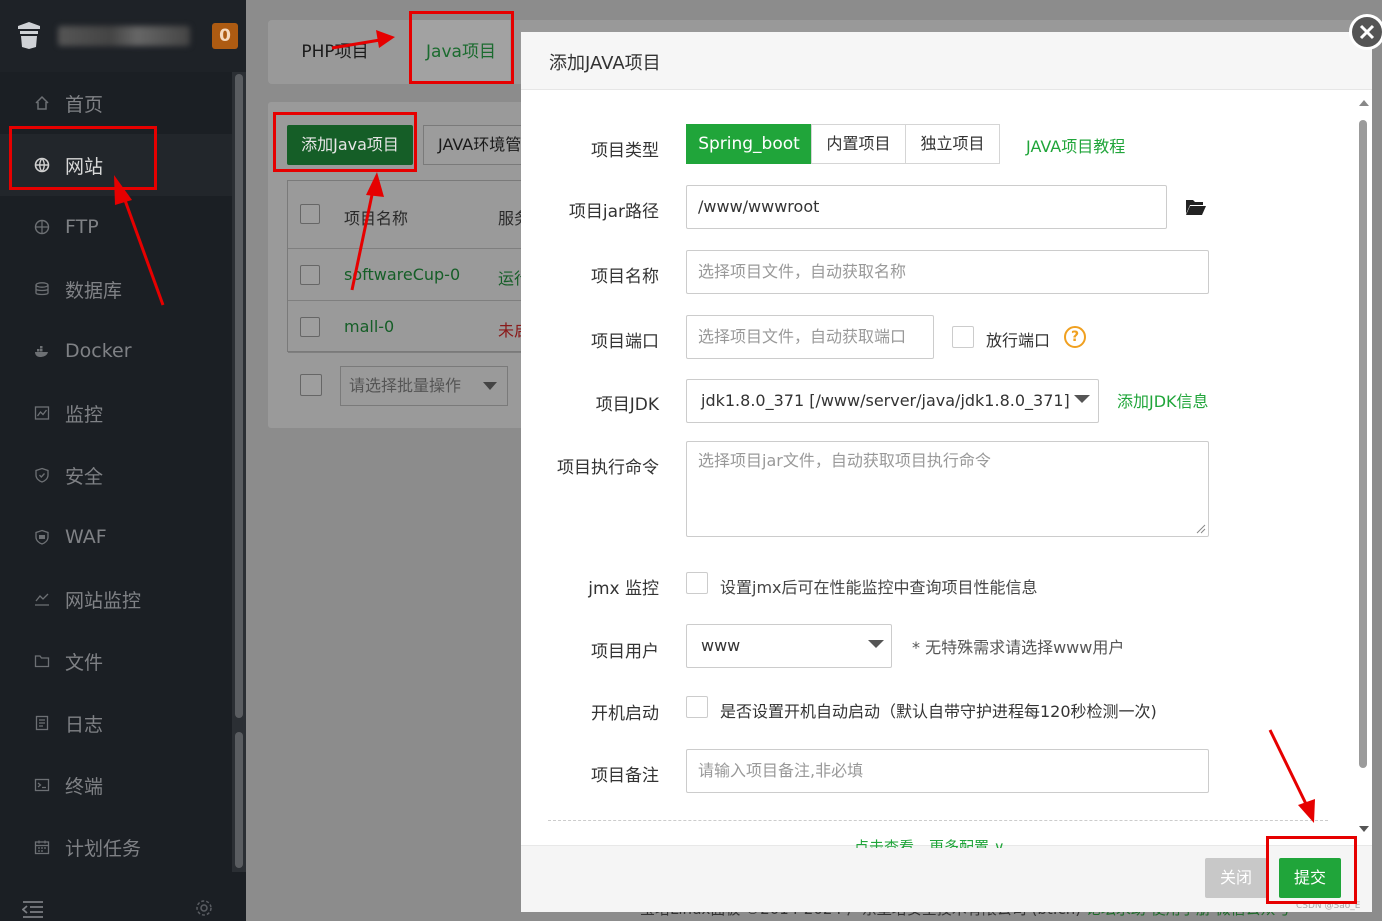 Image resolution: width=1382 pixels, height=921 pixels. What do you see at coordinates (1363, 444) in the screenshot?
I see `dialog-scroll-thumb` at bounding box center [1363, 444].